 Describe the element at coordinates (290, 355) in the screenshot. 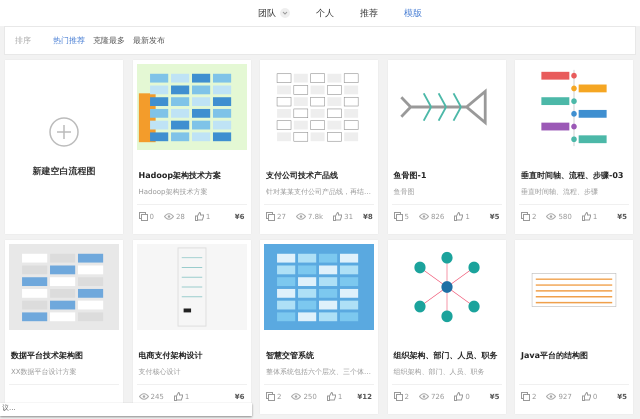

I see `card-title: 智慧交管系统` at that location.